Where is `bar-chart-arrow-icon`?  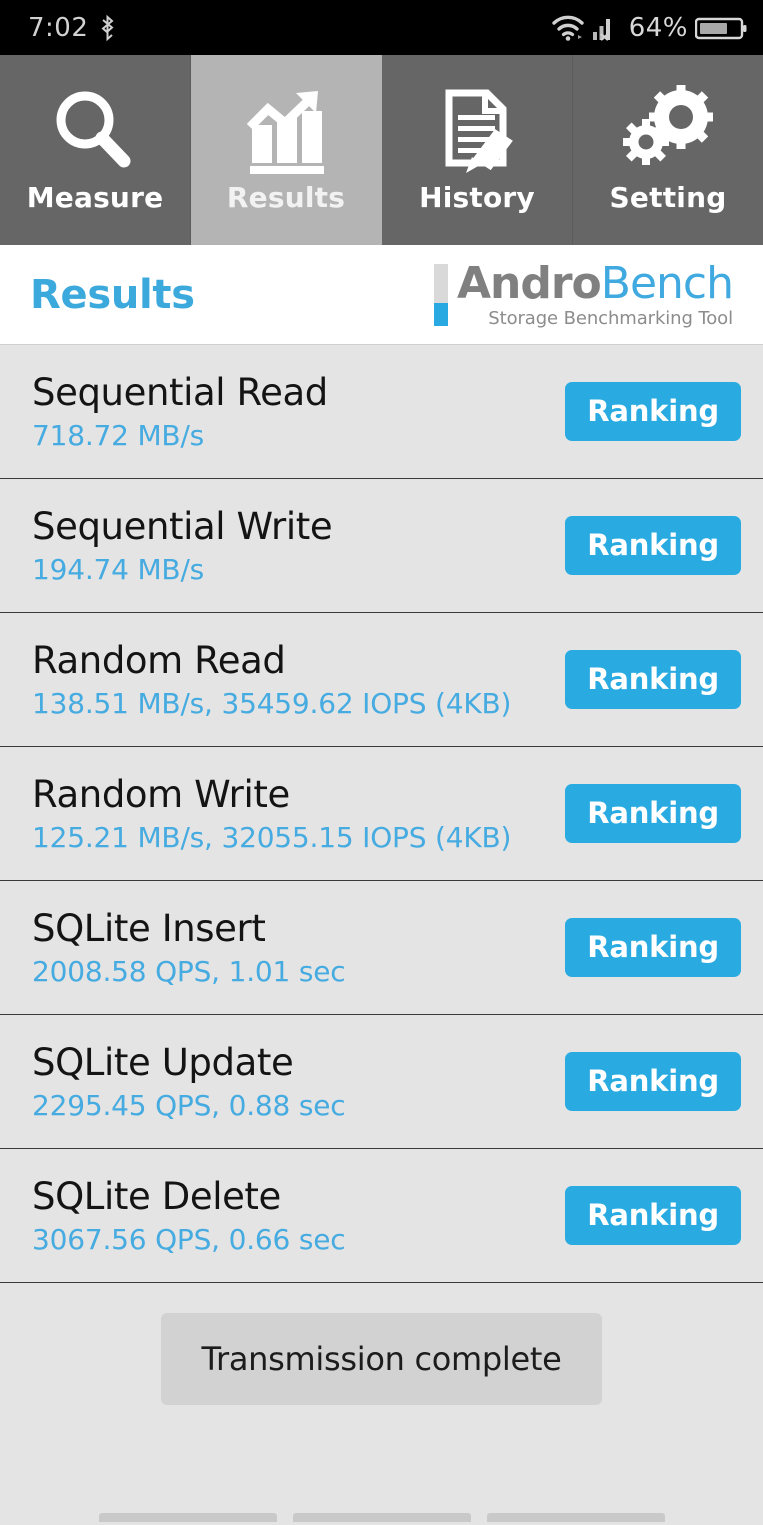
bar-chart-arrow-icon is located at coordinates (286, 131).